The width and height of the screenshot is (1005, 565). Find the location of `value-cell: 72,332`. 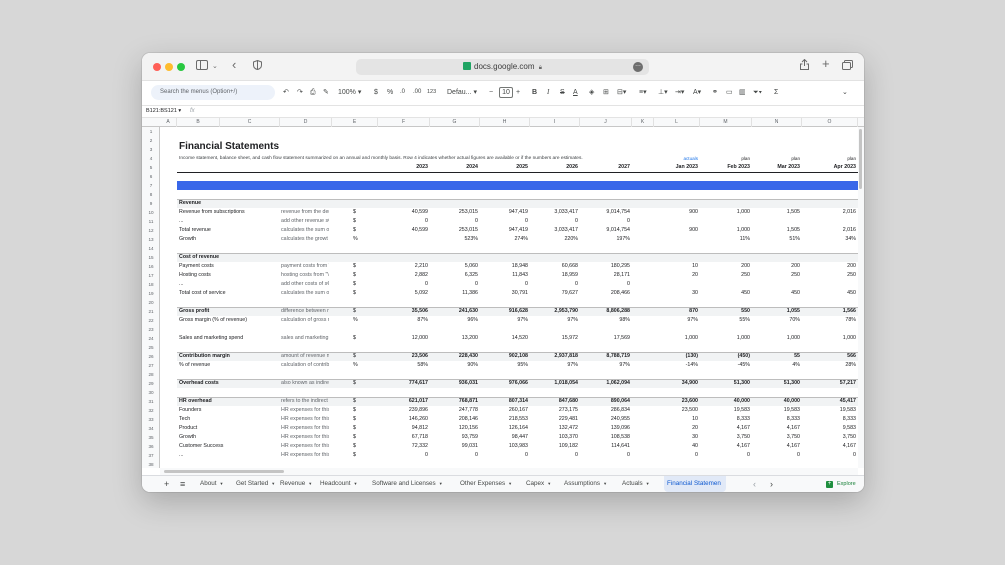

value-cell: 72,332 is located at coordinates (403, 446).